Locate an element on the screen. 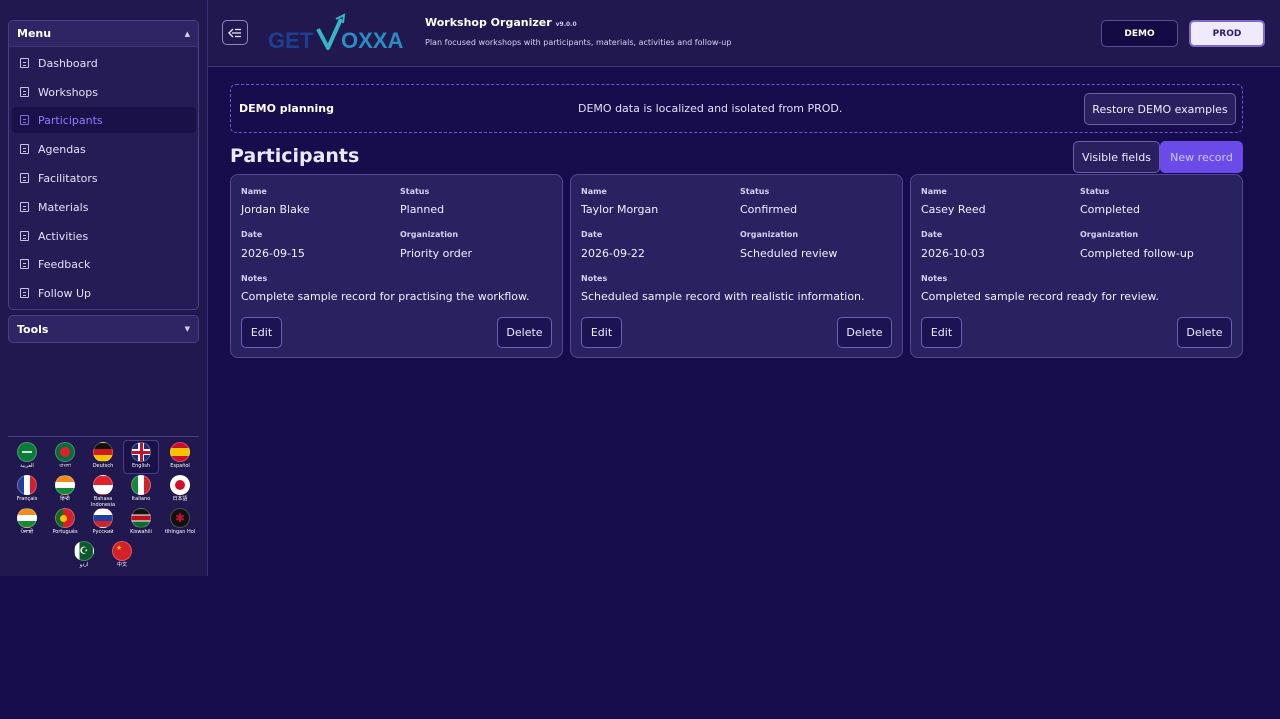 Image resolution: width=1280 pixels, height=719 pixels. menu-title: Menu is located at coordinates (34, 33).